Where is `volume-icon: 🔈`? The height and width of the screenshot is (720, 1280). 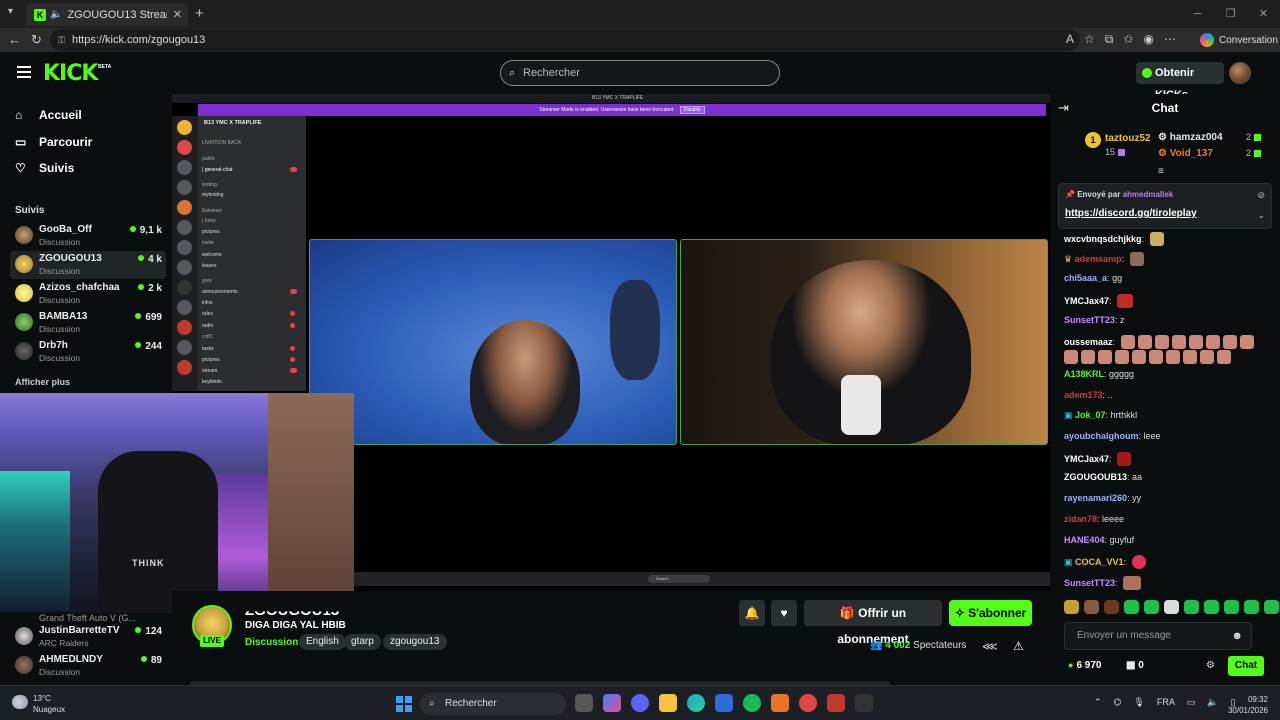
volume-icon: 🔈 is located at coordinates (1212, 702).